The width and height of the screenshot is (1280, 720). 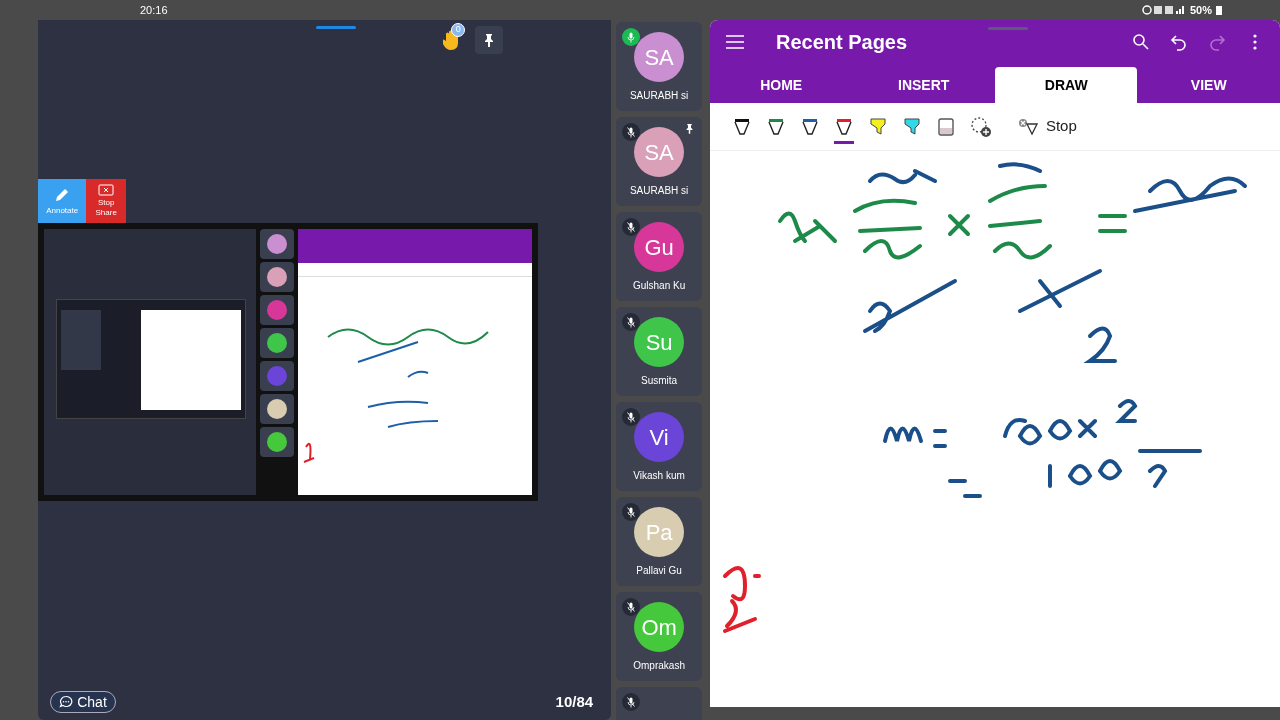 What do you see at coordinates (734, 41) in the screenshot?
I see `menu-icon` at bounding box center [734, 41].